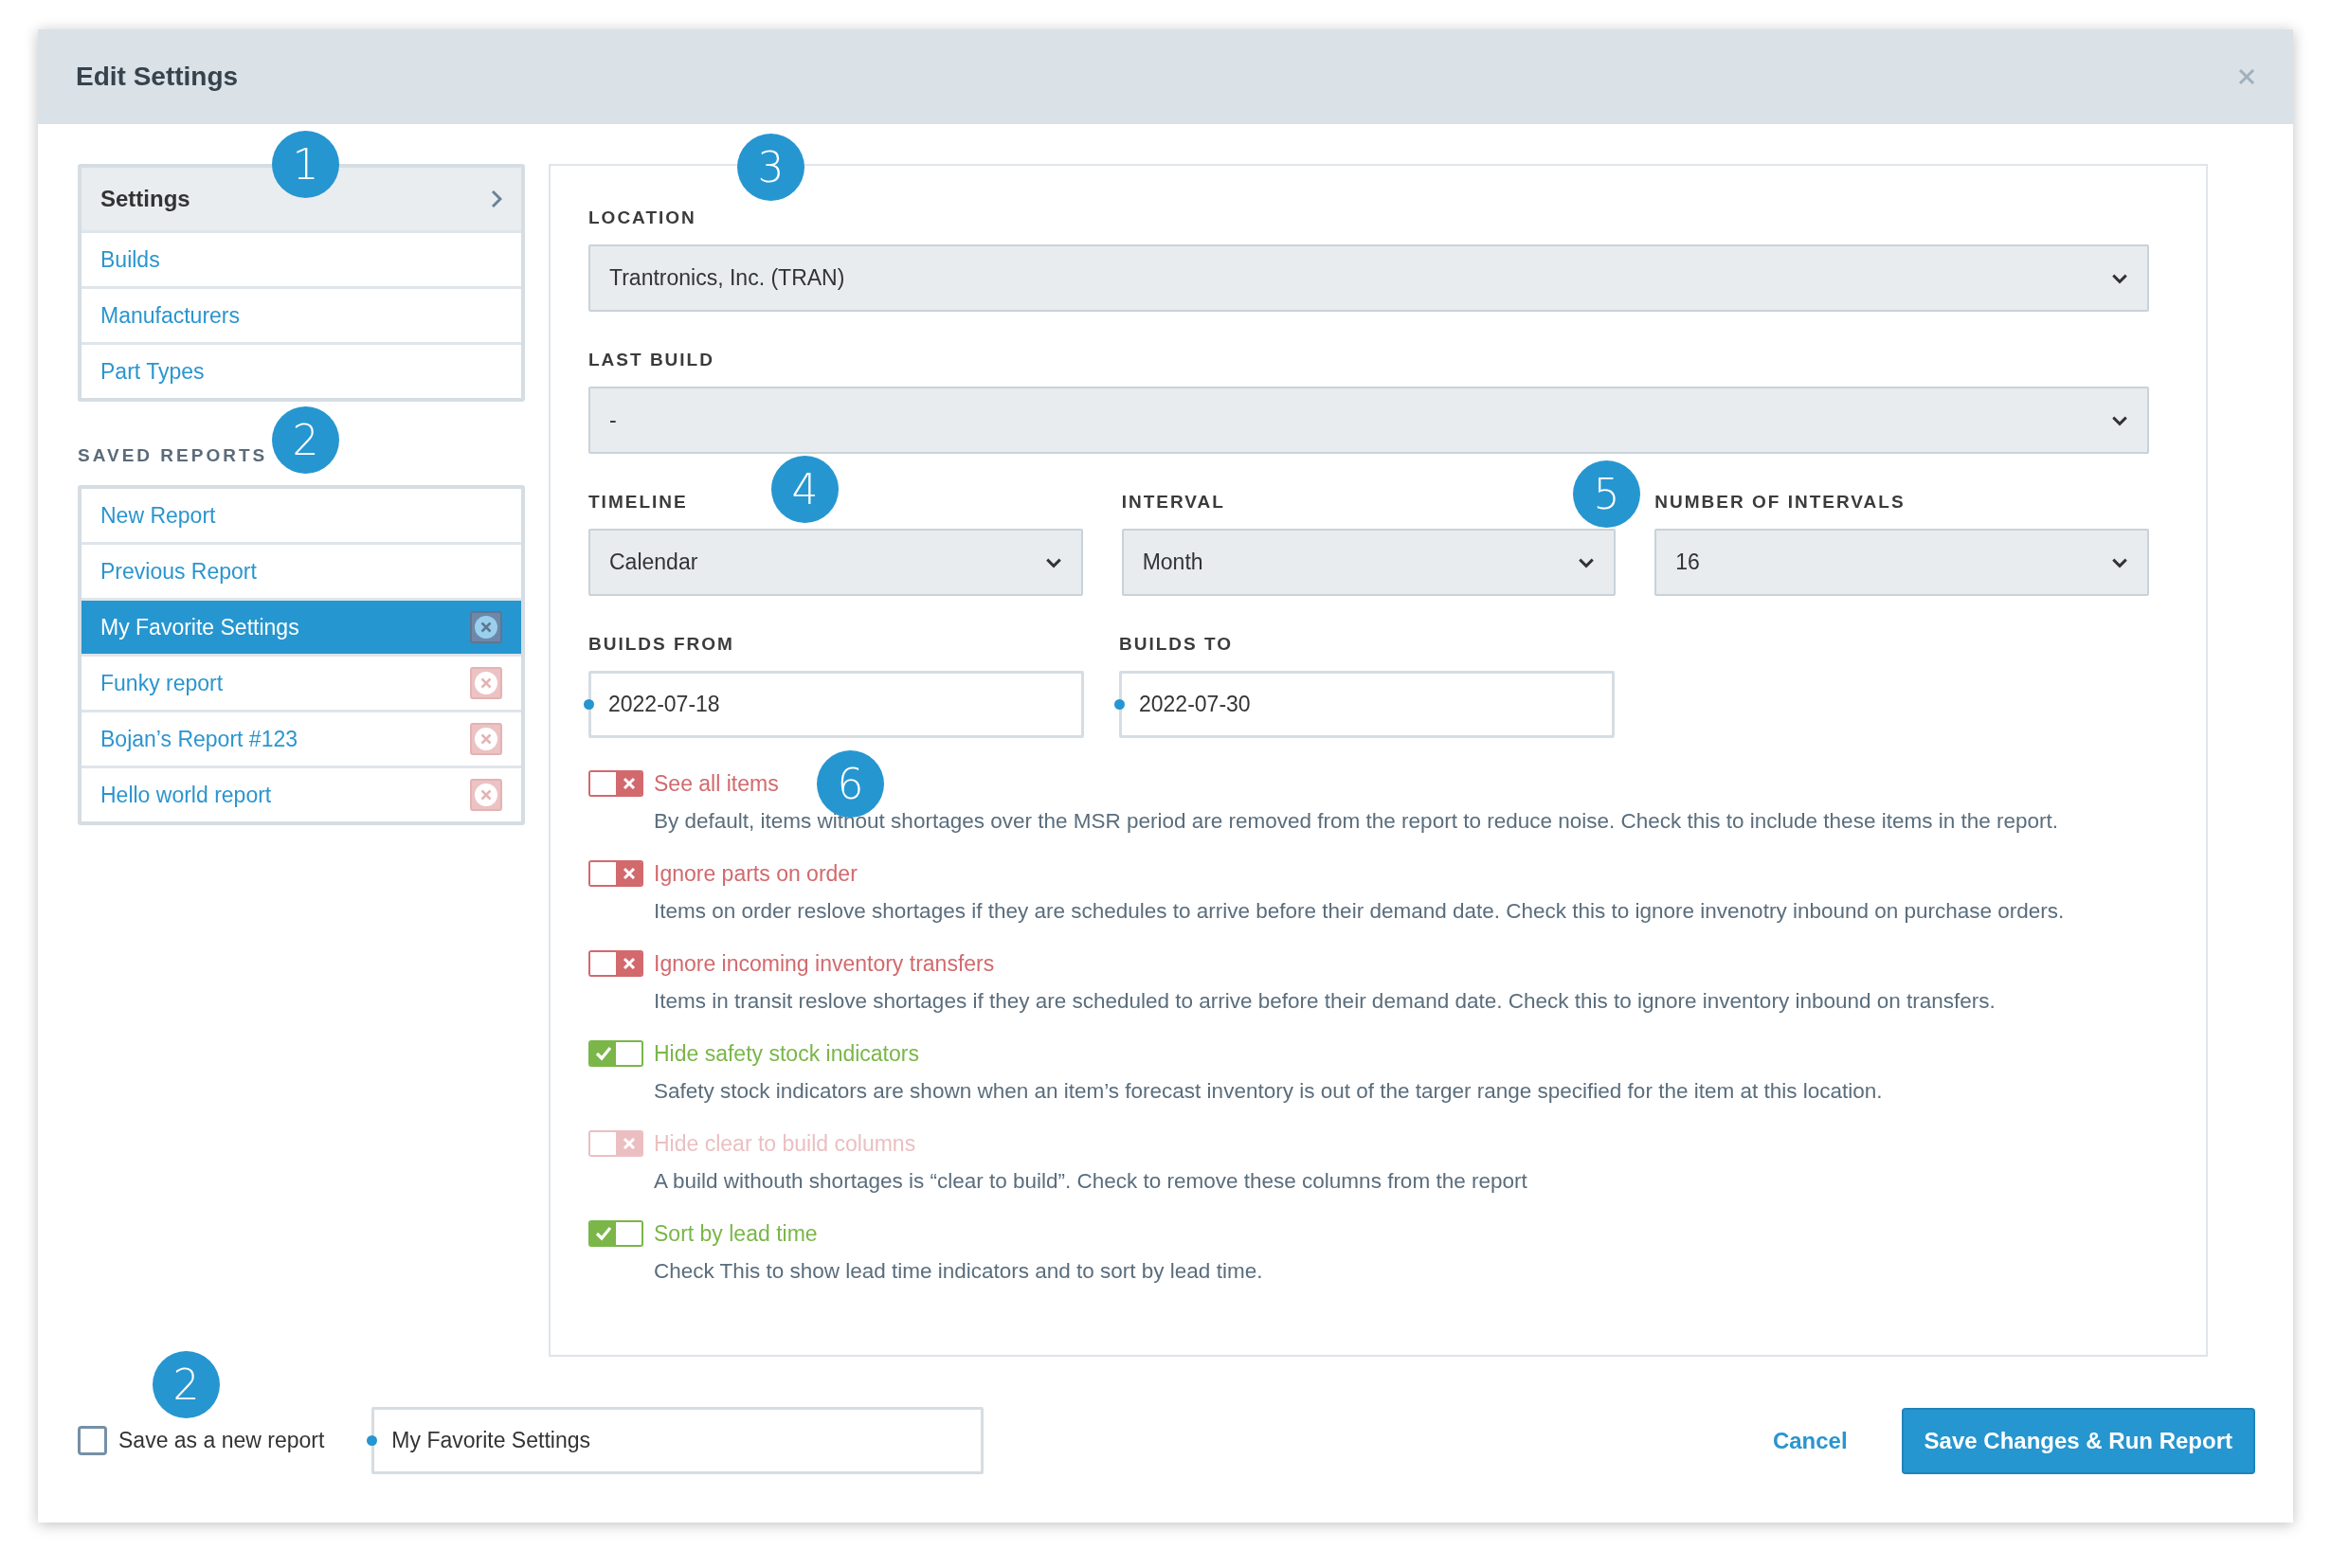  I want to click on option-description: A build withouth shortages is “clear to build”. Check to remove these columns from the report, so click(1091, 1181).